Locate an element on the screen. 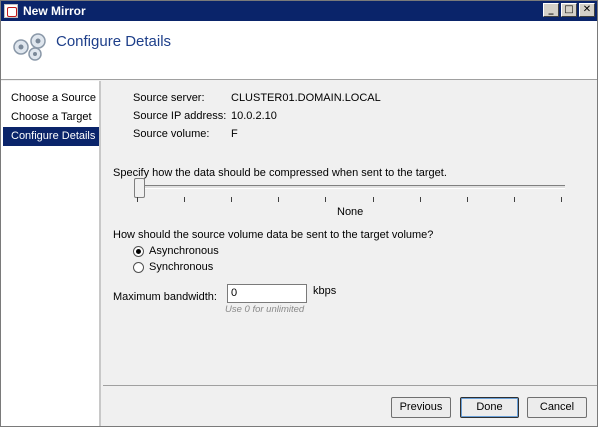 The width and height of the screenshot is (598, 427). bandwidth-unit: kbps is located at coordinates (325, 291).